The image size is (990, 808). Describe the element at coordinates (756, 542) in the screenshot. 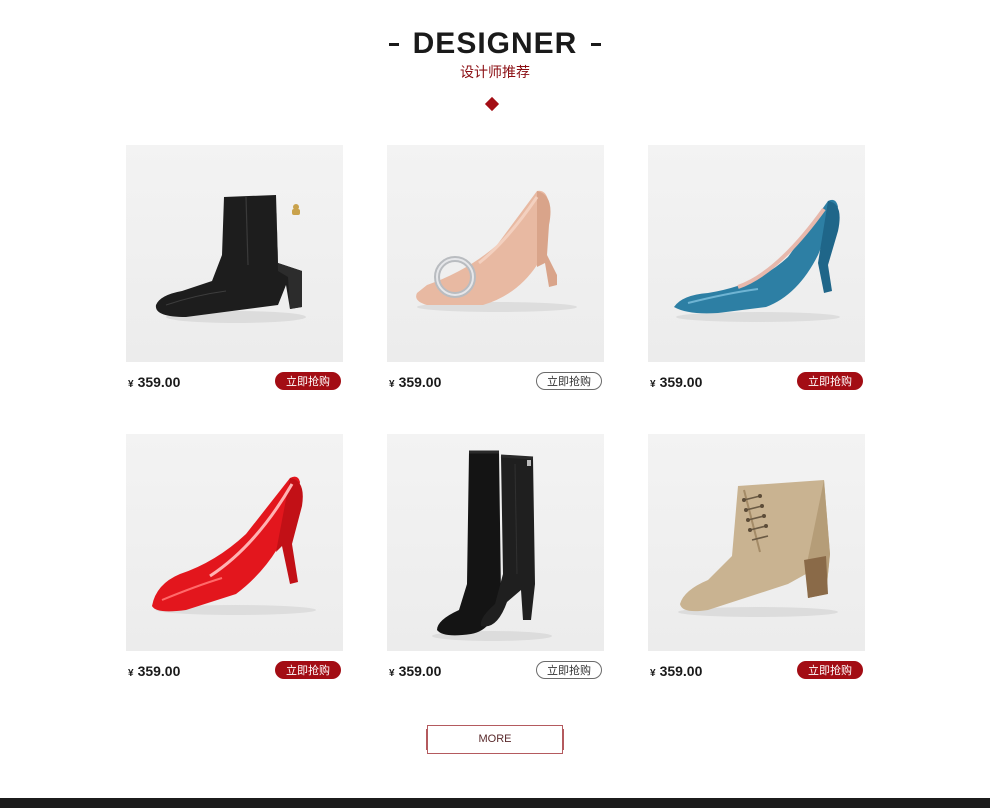

I see `product-image-beige-lace-up-boot` at that location.